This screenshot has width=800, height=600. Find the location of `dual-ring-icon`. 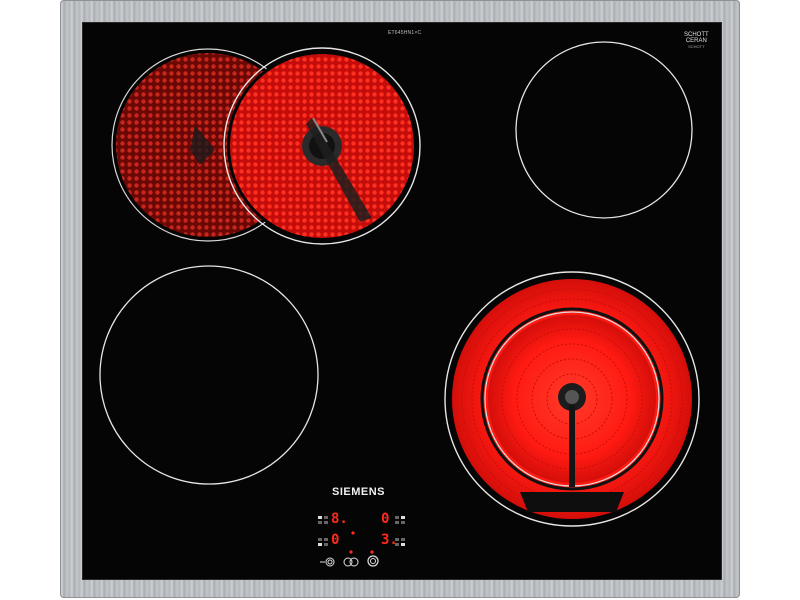

dual-ring-icon is located at coordinates (328, 563).